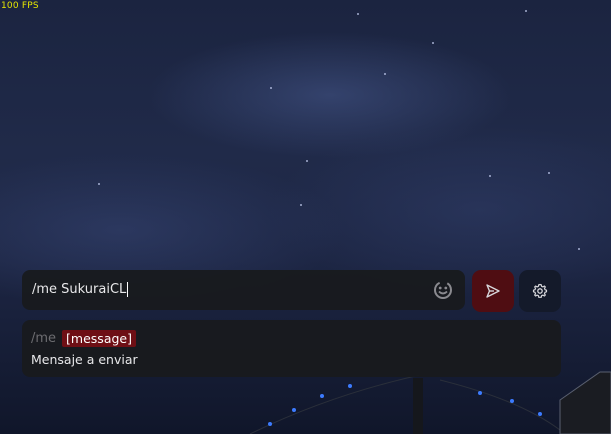  I want to click on chat-input-value: /me SukuraiCL, so click(79, 289).